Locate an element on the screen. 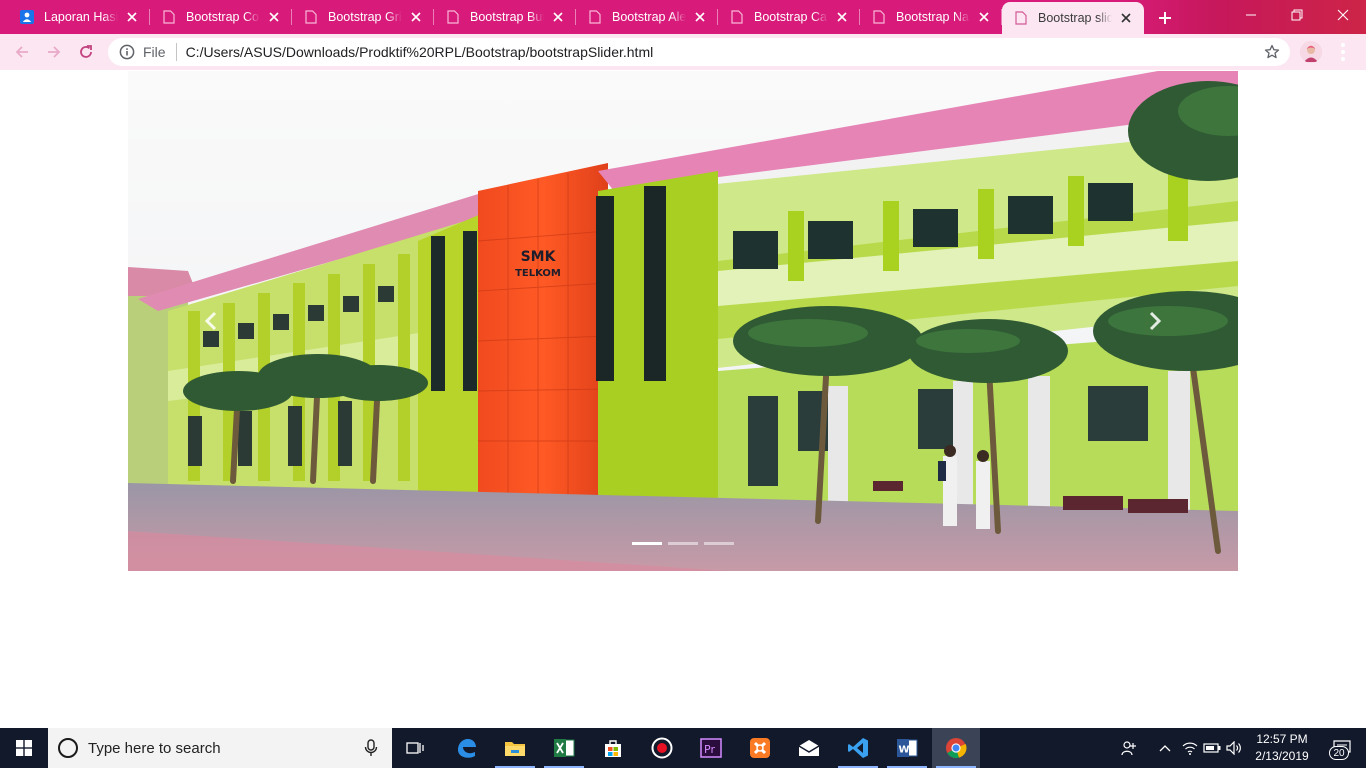 This screenshot has width=1366, height=768. record-icon is located at coordinates (662, 748).